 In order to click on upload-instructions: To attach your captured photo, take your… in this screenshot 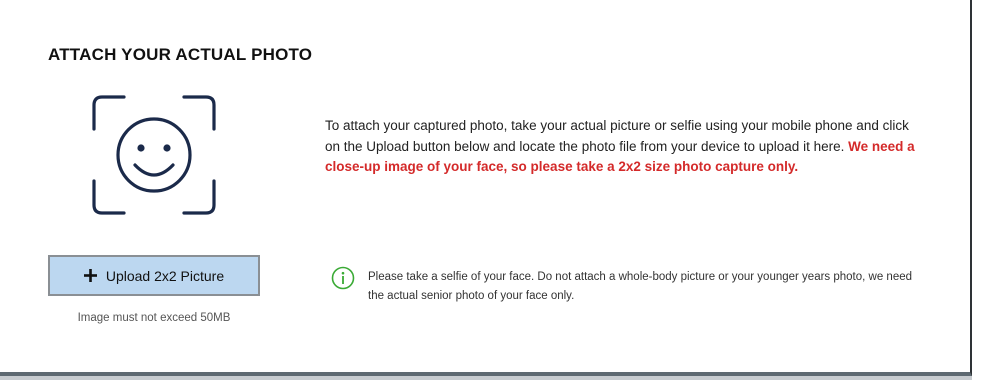, I will do `click(625, 147)`.